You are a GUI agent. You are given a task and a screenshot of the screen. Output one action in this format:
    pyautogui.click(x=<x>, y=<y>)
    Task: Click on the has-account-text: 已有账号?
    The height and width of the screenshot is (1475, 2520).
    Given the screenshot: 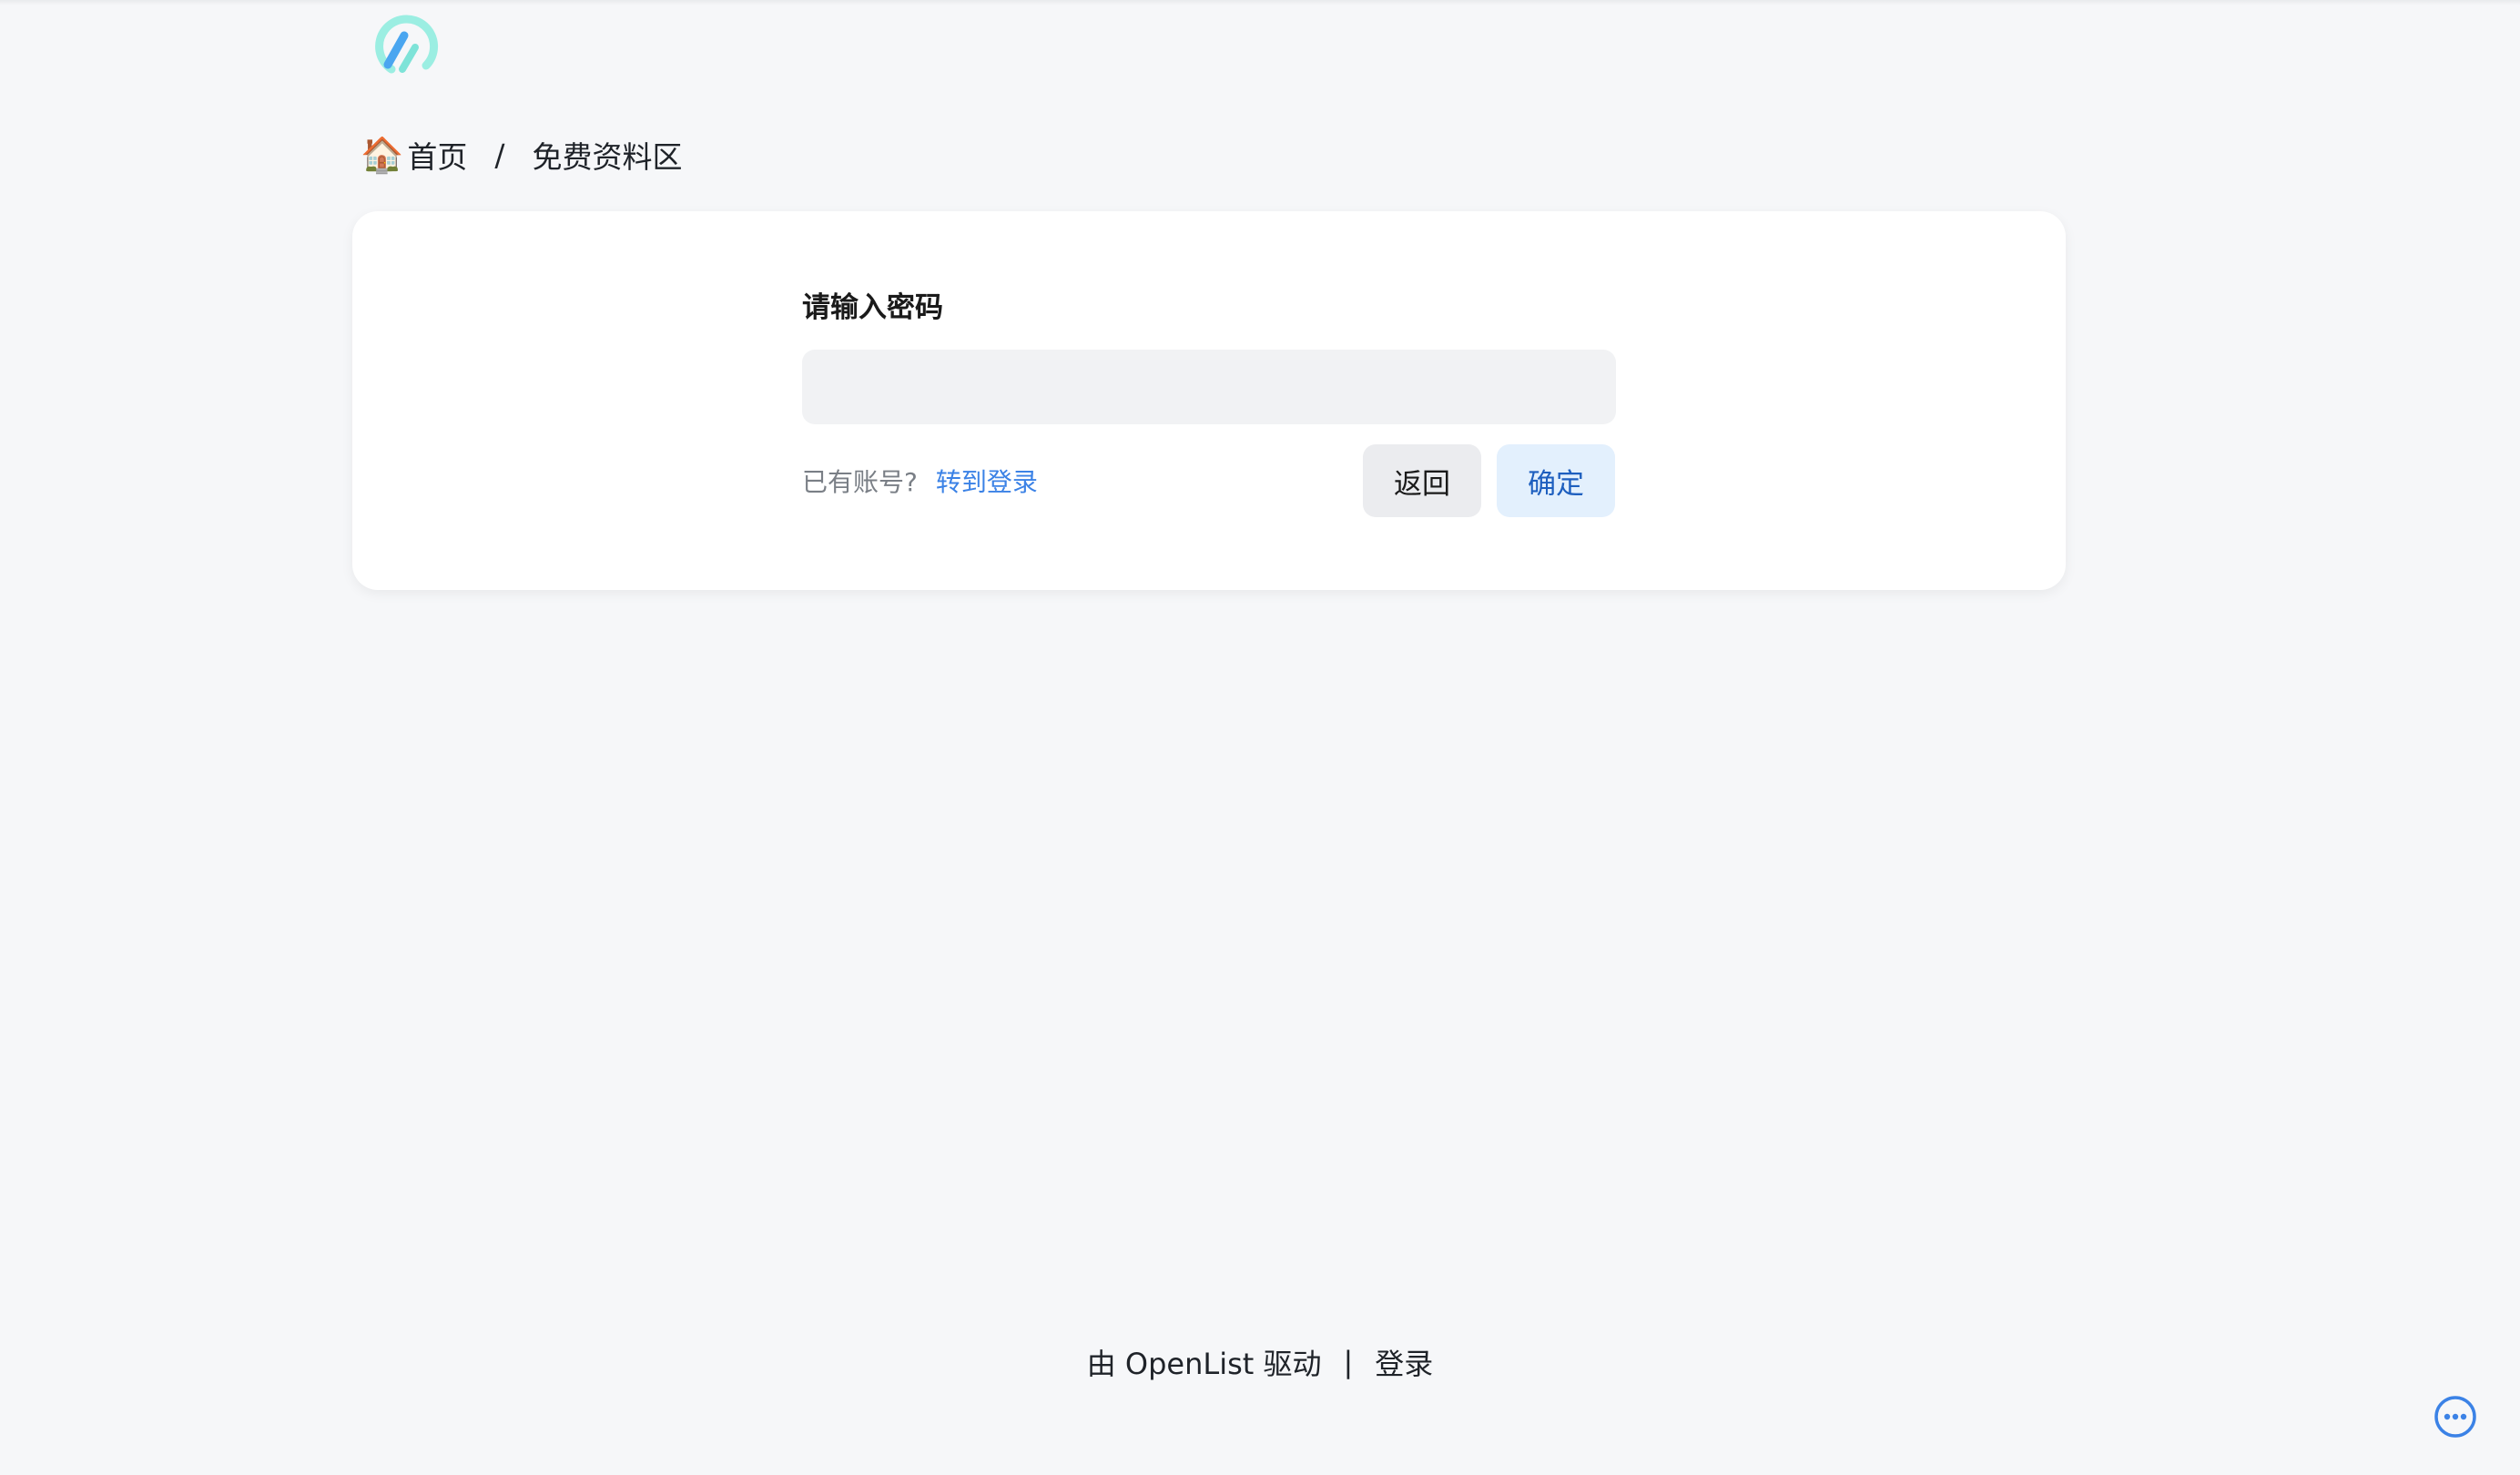 What is the action you would take?
    pyautogui.click(x=860, y=482)
    